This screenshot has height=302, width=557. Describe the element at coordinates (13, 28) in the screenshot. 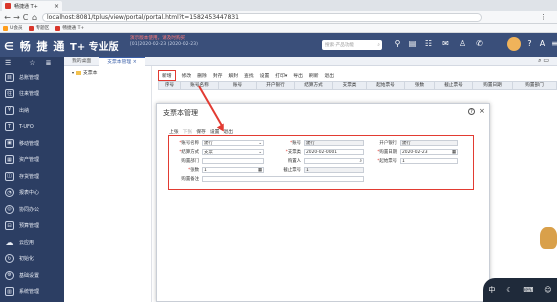

I see `bookmark-ucenter: U会员` at that location.